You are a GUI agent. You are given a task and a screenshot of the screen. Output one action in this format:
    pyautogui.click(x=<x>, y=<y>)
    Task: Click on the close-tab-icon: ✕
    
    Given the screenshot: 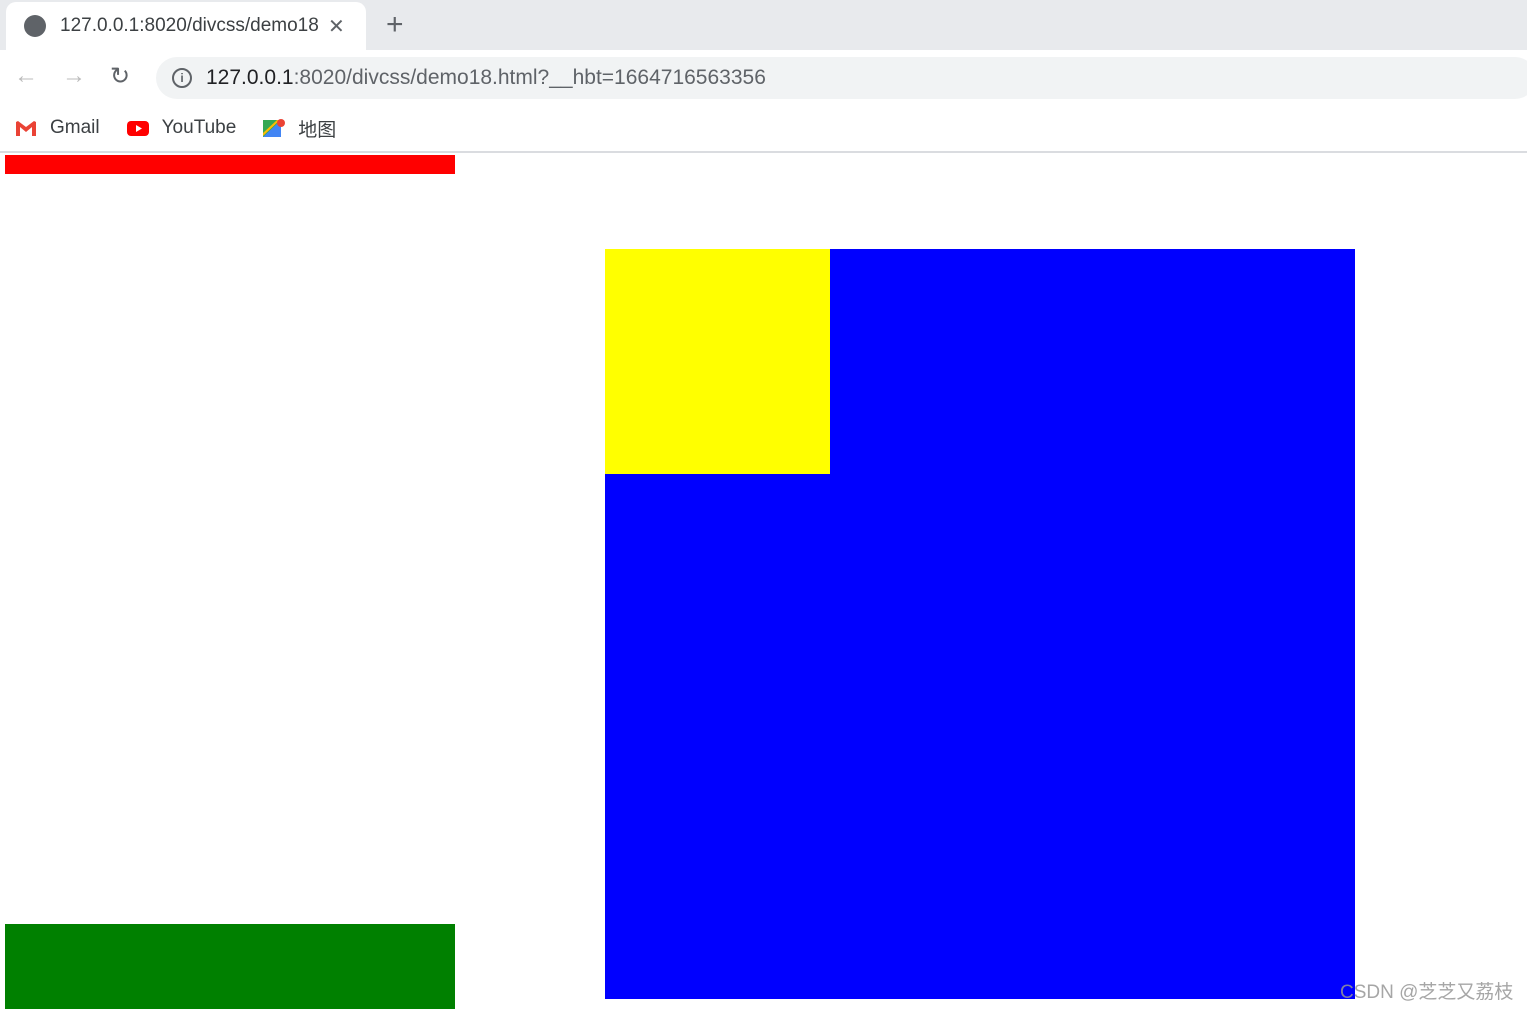 What is the action you would take?
    pyautogui.click(x=336, y=26)
    